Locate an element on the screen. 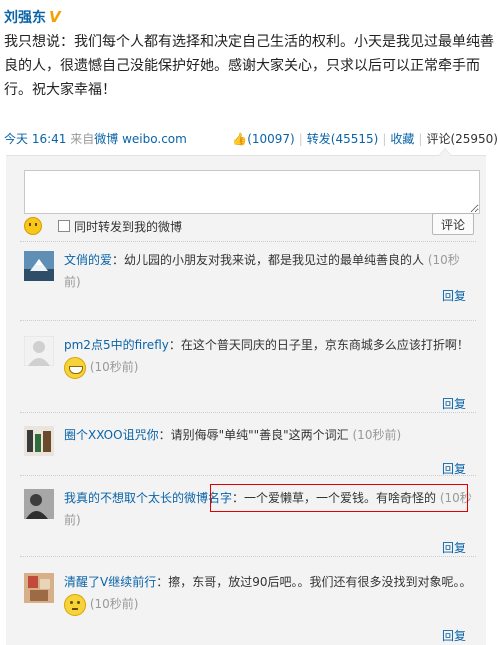 The width and height of the screenshot is (498, 645). repost-button: 转发(45515) is located at coordinates (343, 139).